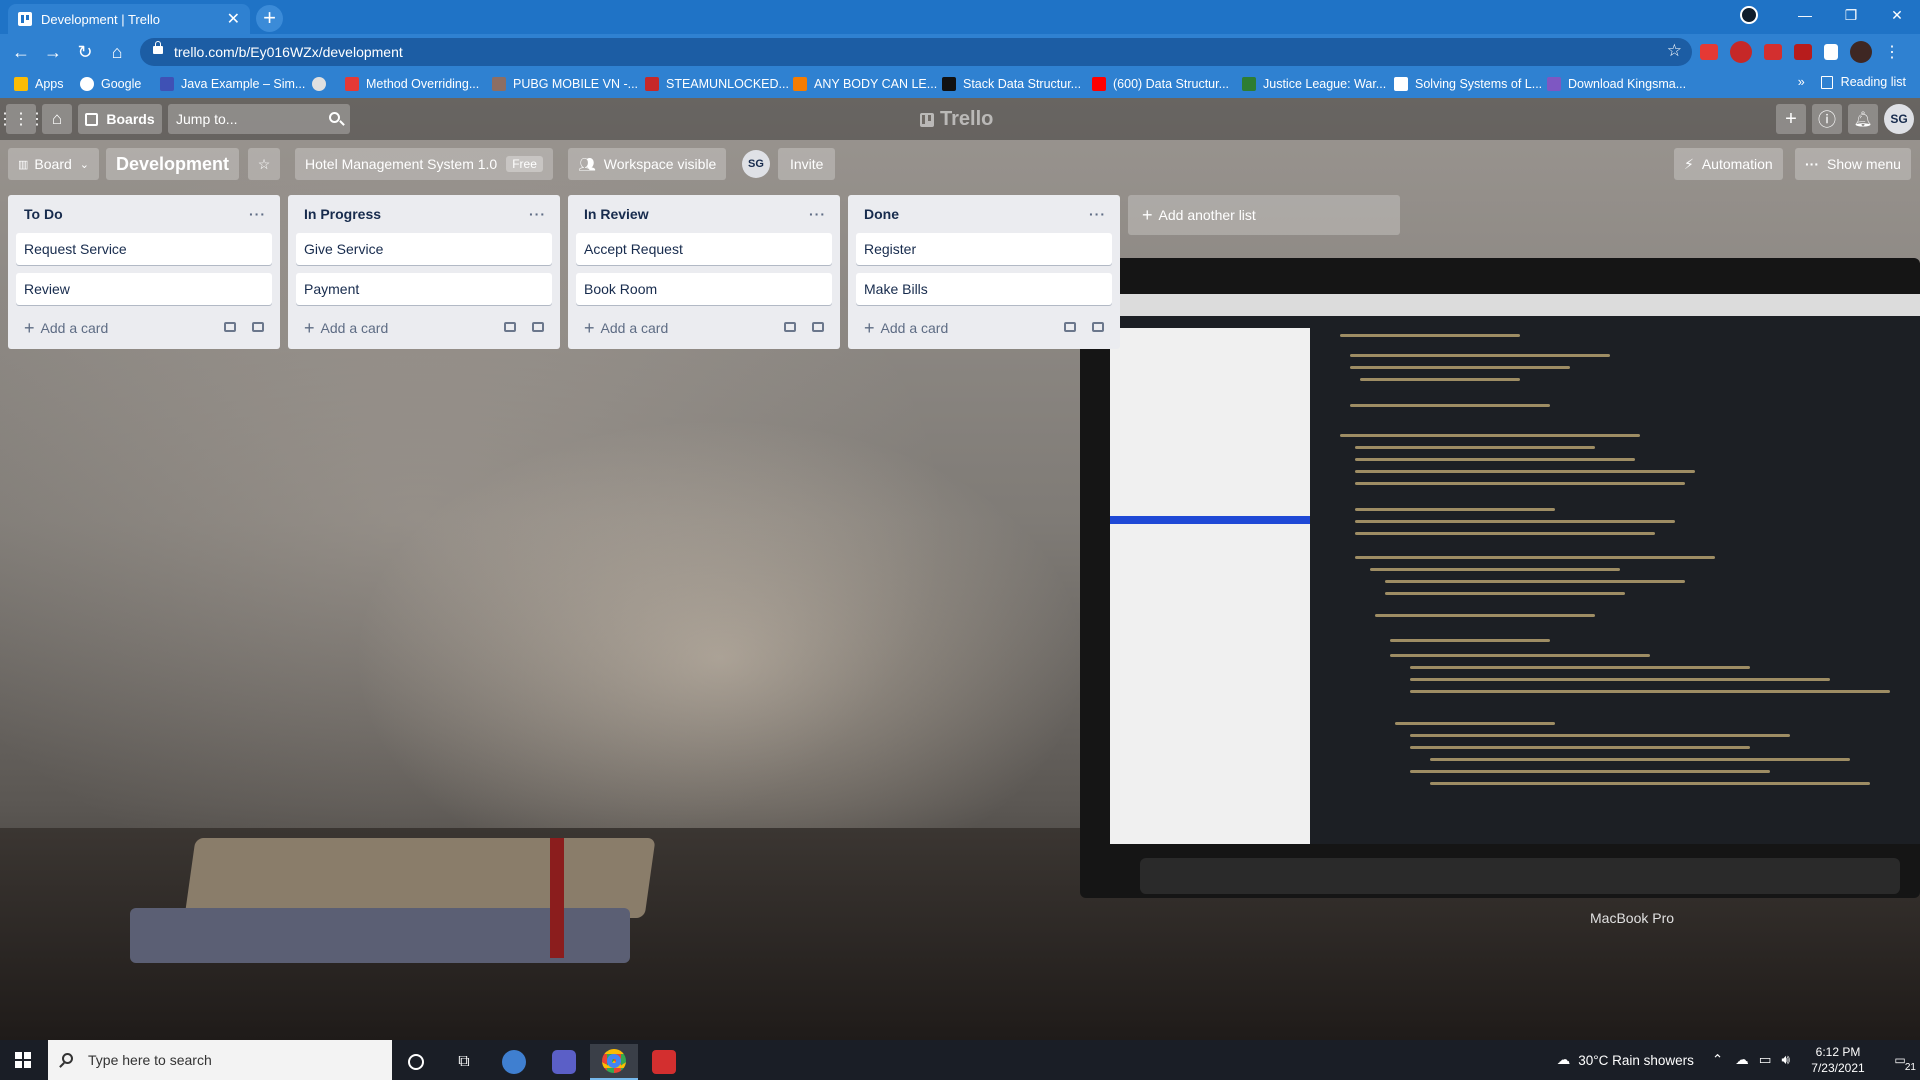  Describe the element at coordinates (1892, 52) in the screenshot. I see `more-vertical-icon: ⋮` at that location.